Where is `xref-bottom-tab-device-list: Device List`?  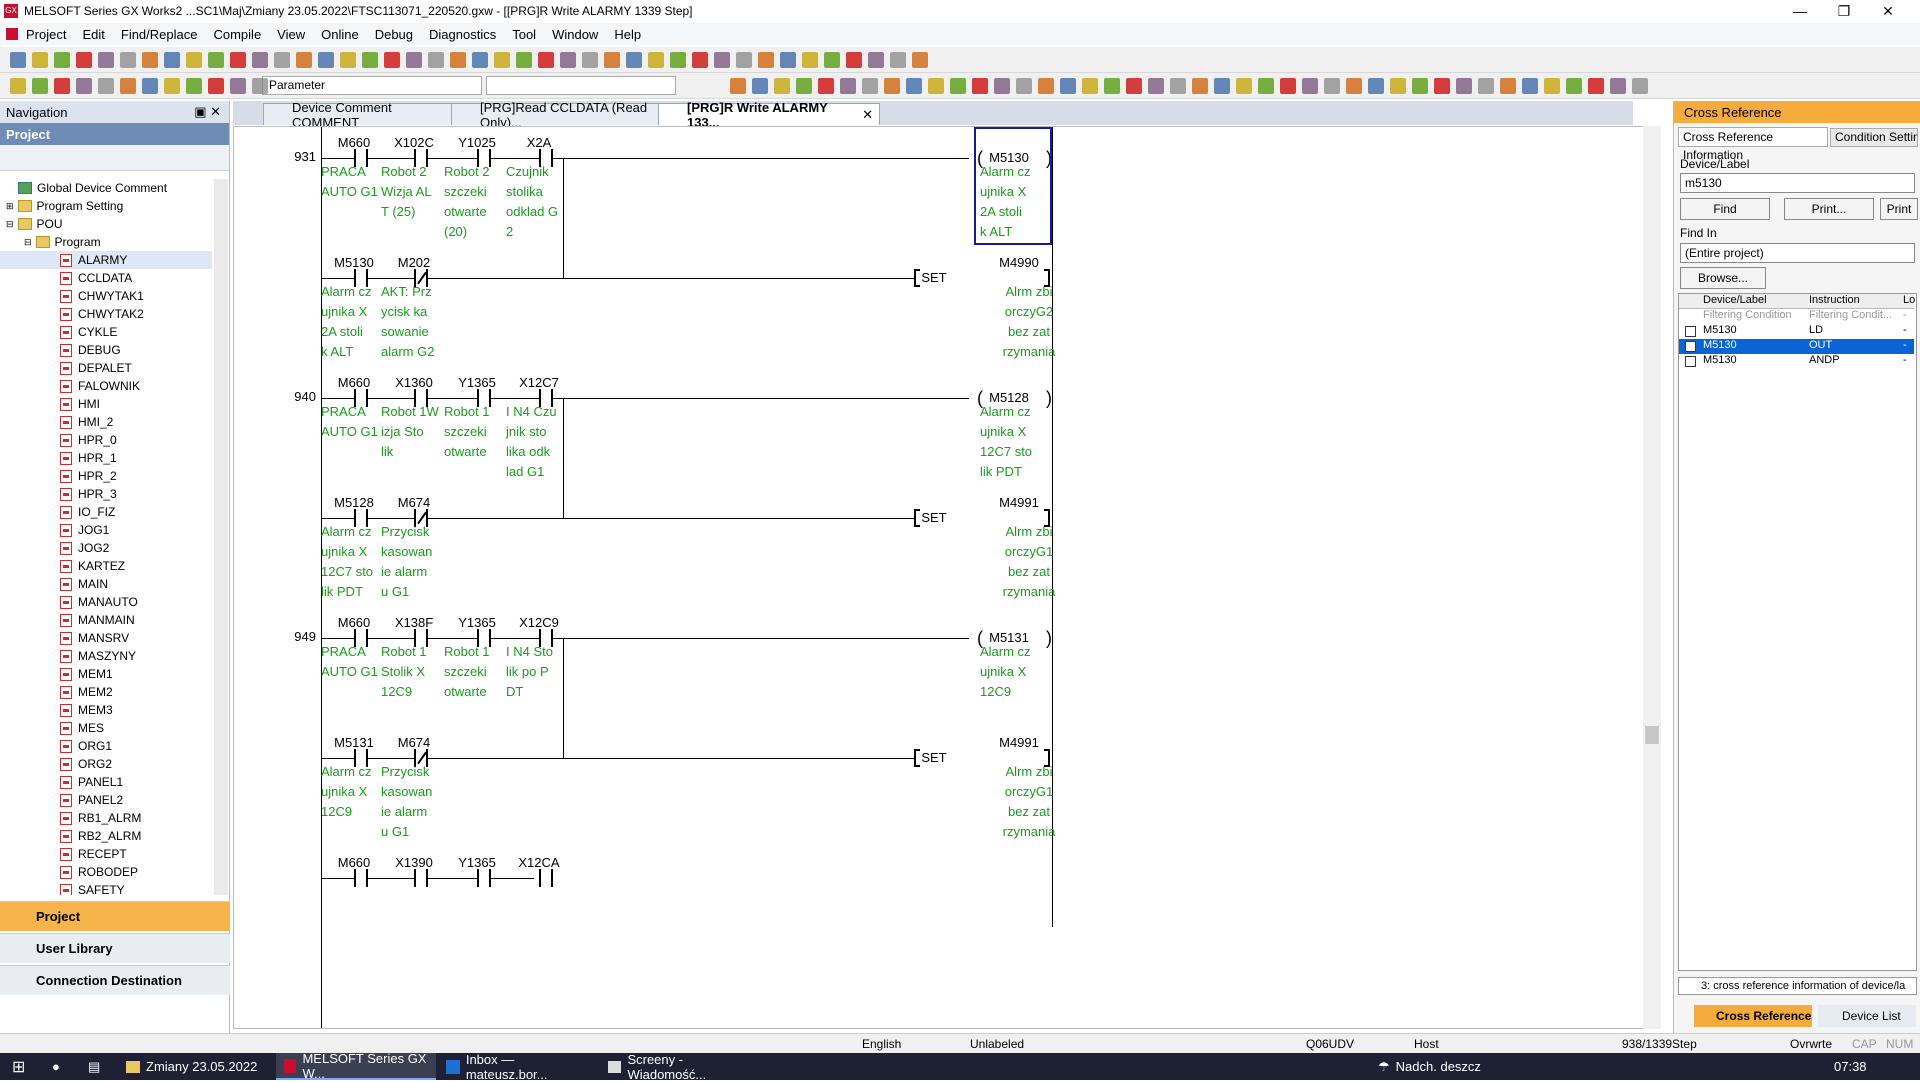 xref-bottom-tab-device-list: Device List is located at coordinates (1867, 1016).